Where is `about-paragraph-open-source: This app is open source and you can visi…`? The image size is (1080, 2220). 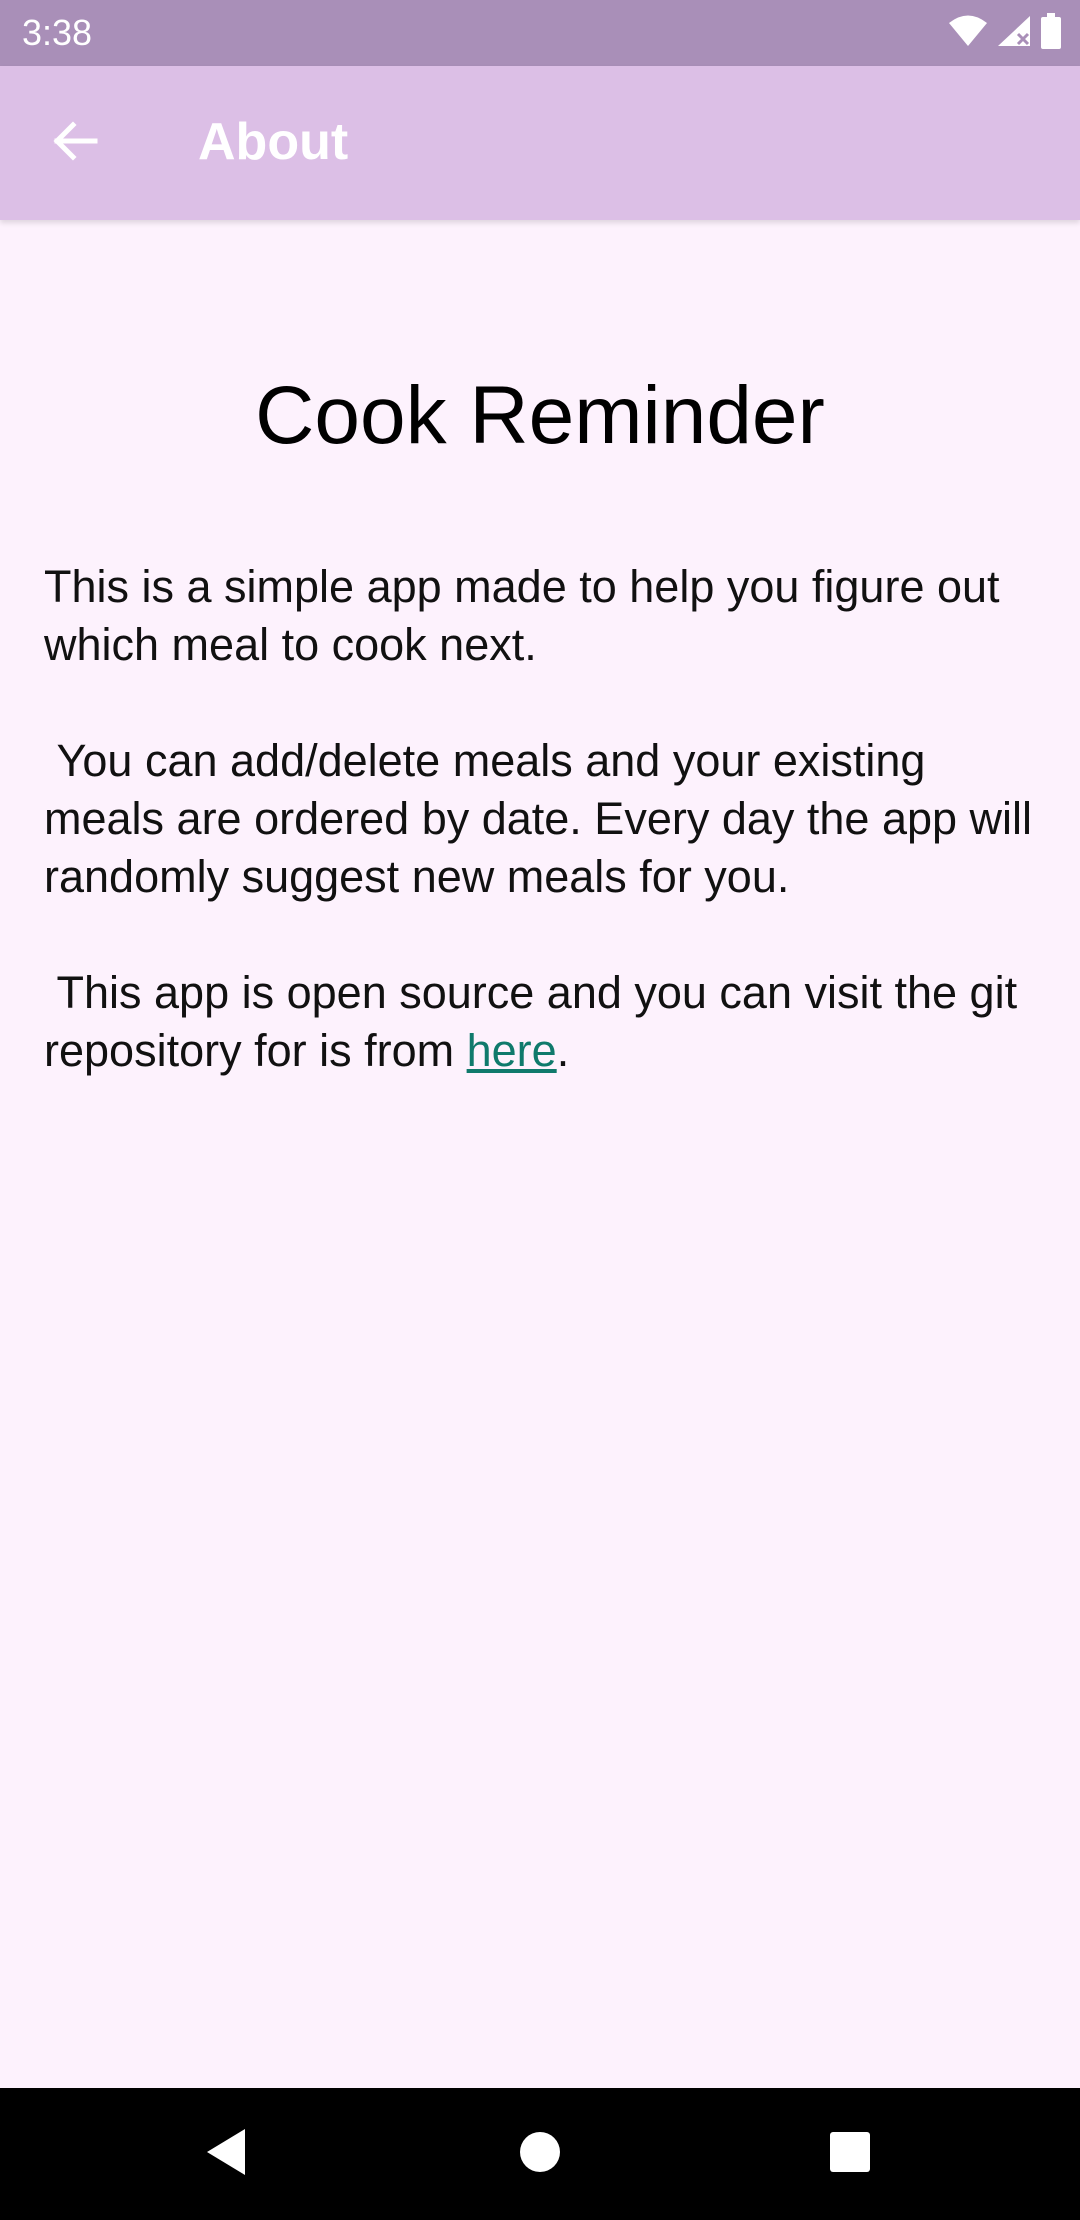
about-paragraph-open-source: This app is open source and you can visi… is located at coordinates (544, 1022).